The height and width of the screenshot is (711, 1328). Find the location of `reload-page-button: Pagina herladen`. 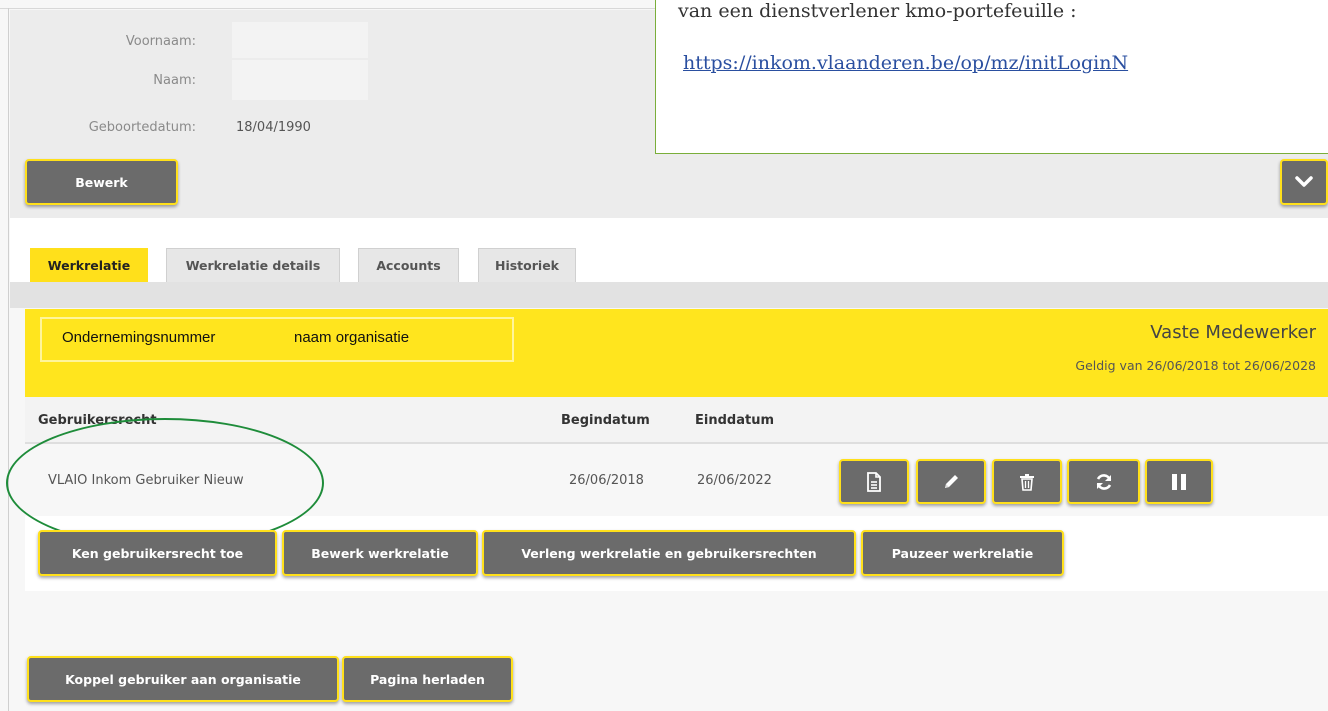

reload-page-button: Pagina herladen is located at coordinates (427, 679).